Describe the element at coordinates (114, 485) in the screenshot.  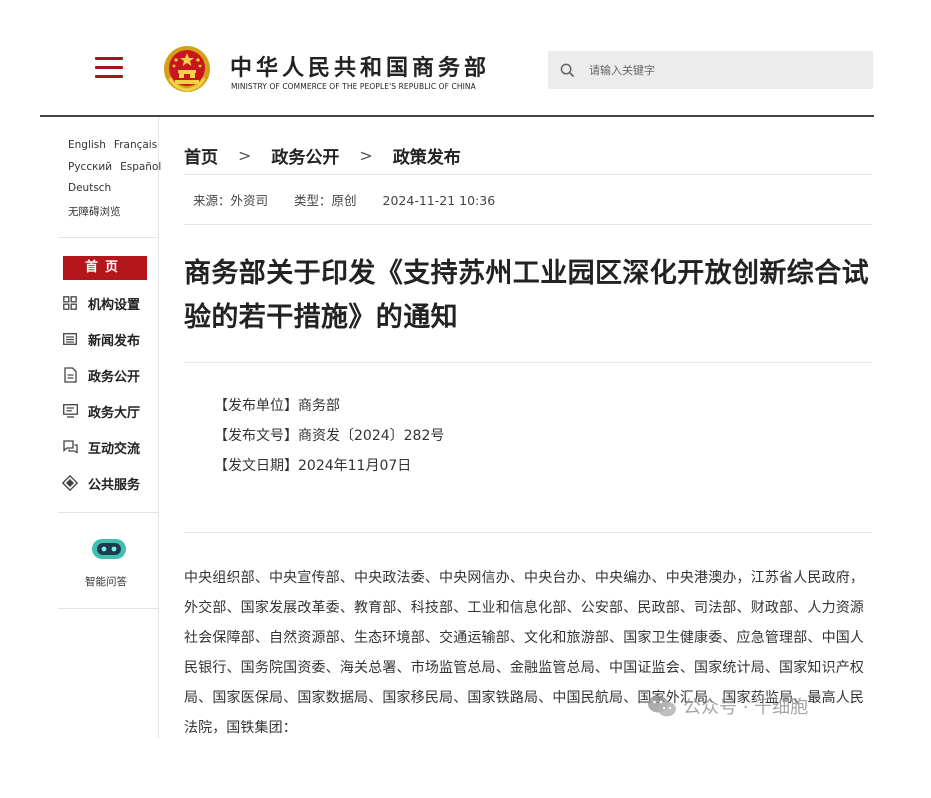
I see `sidebar-item-label: 公共服务` at that location.